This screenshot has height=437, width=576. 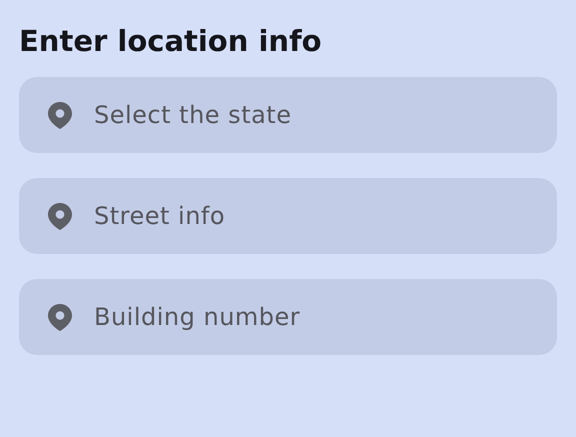 I want to click on page-title: Enter location info, so click(x=171, y=41).